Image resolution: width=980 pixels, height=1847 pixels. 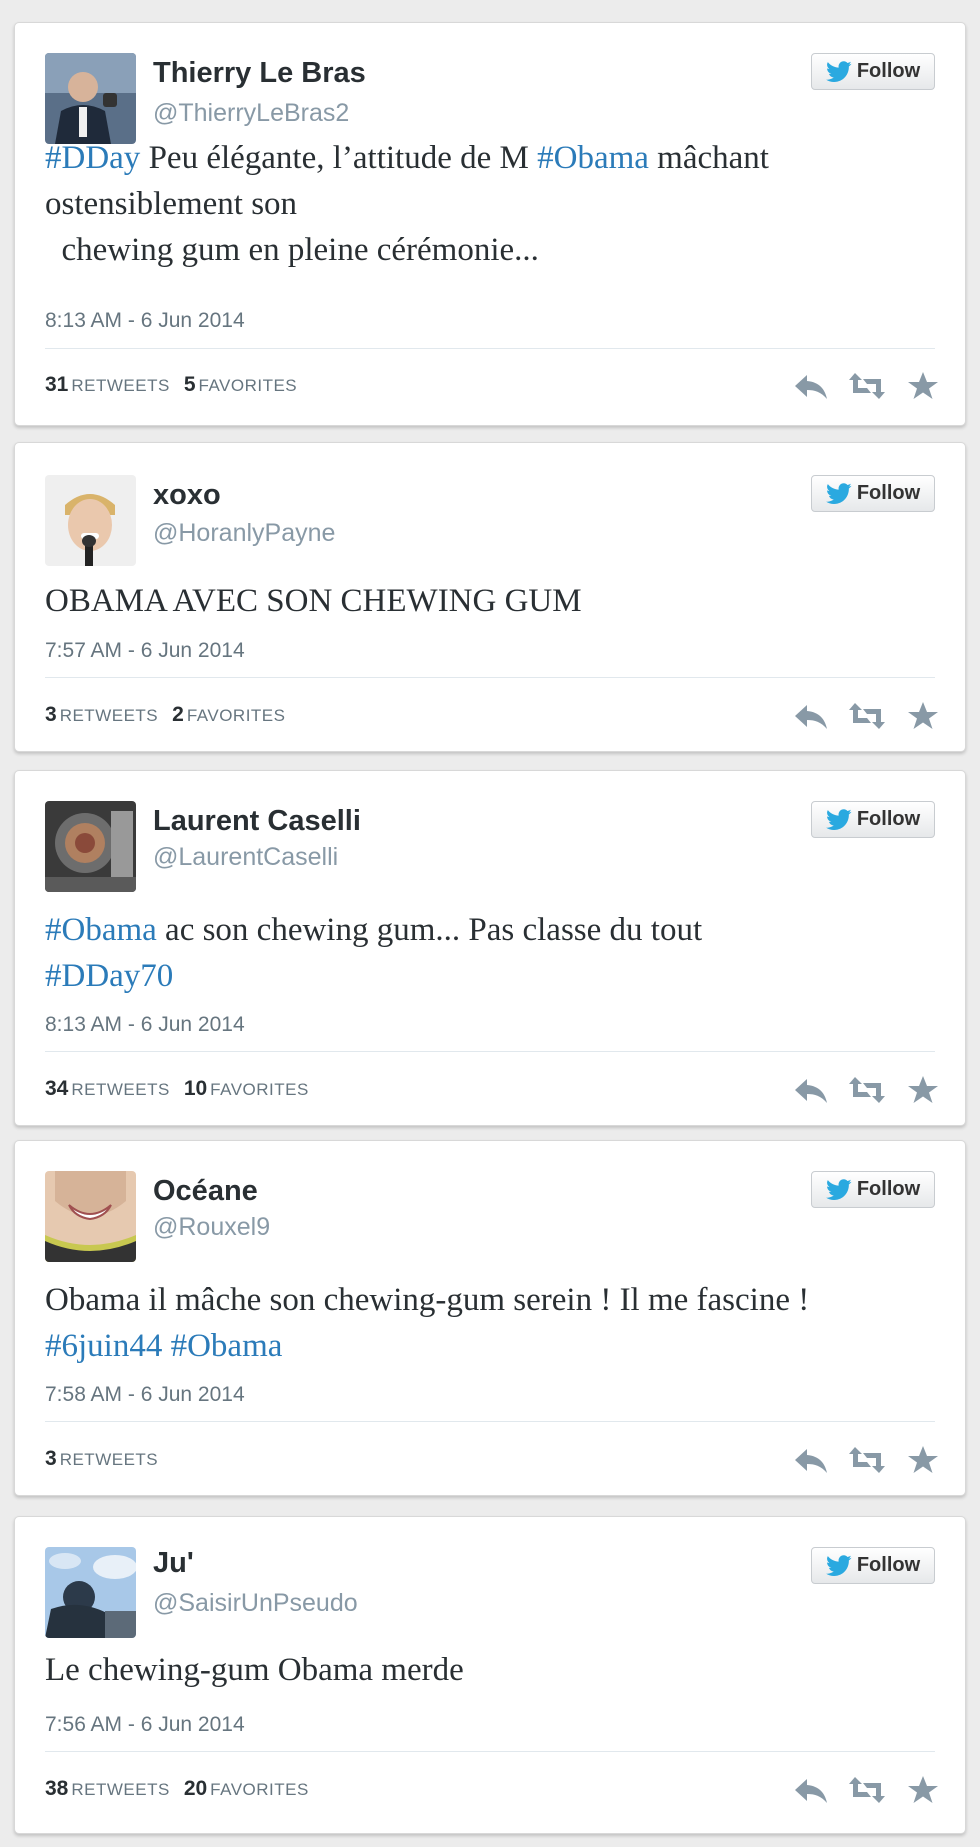 I want to click on user-name: Ju', so click(x=173, y=1563).